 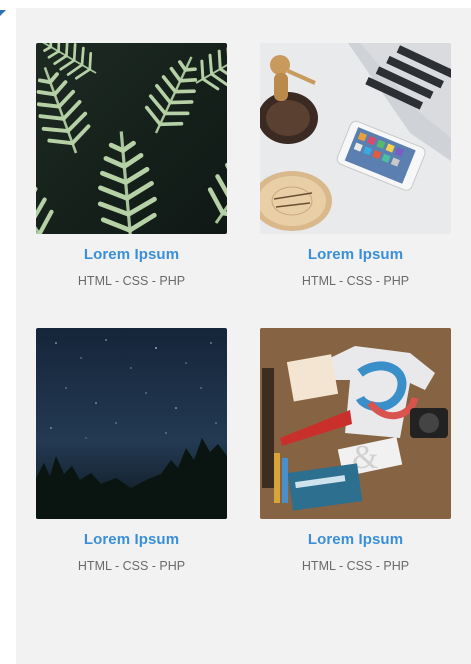 I want to click on desk-image, so click(x=355, y=138).